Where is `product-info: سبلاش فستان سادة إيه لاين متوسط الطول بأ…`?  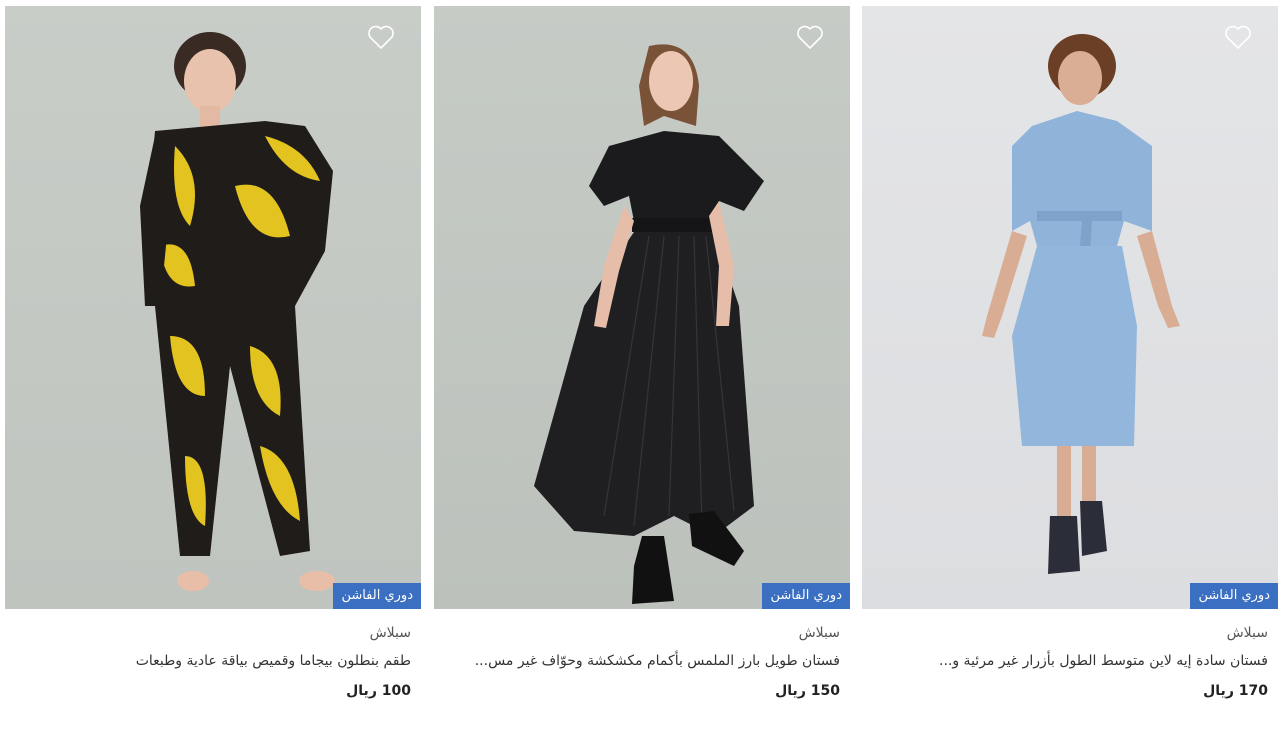
product-info: سبلاش فستان سادة إيه لاين متوسط الطول بأ… is located at coordinates (1070, 656).